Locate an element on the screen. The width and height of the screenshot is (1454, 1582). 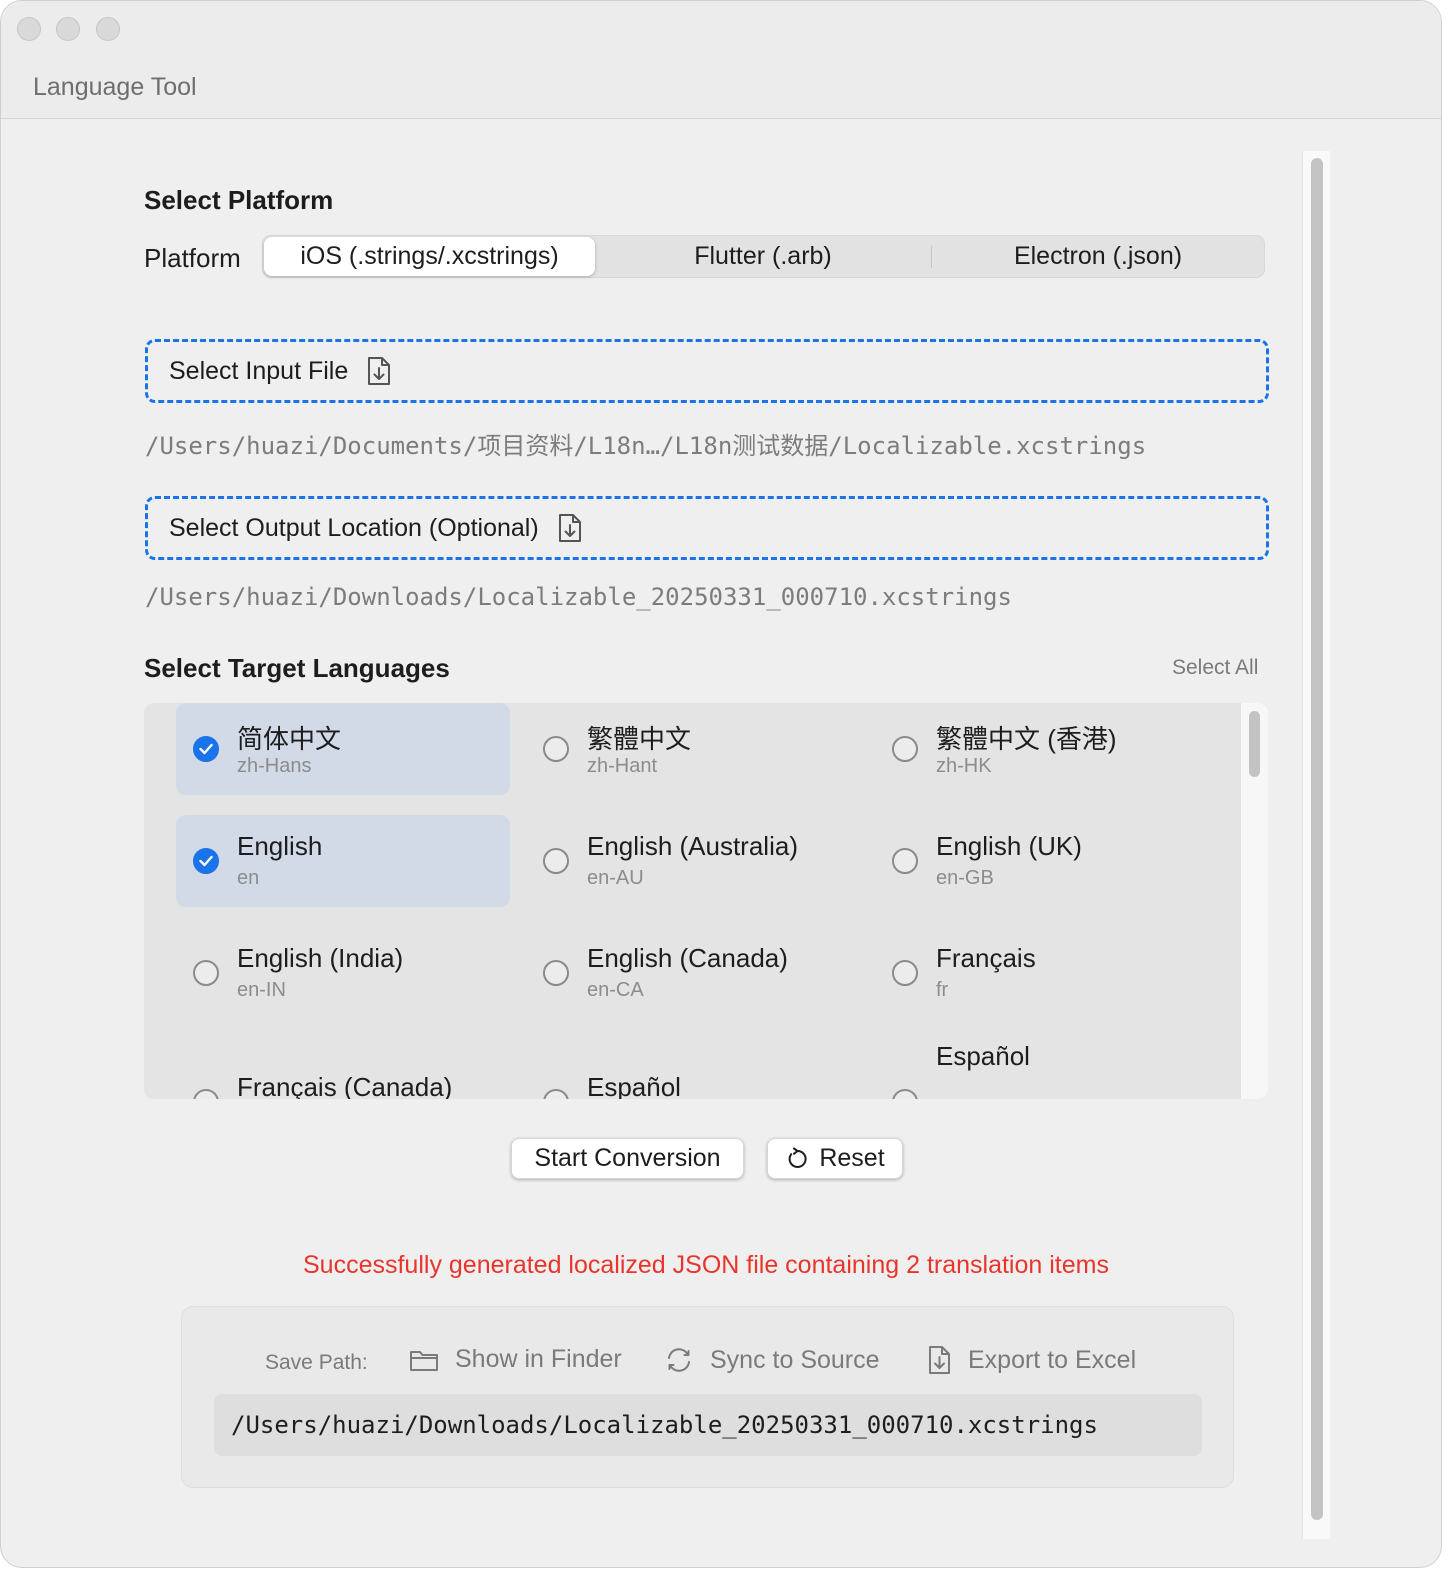
language-name: English (India) is located at coordinates (320, 958).